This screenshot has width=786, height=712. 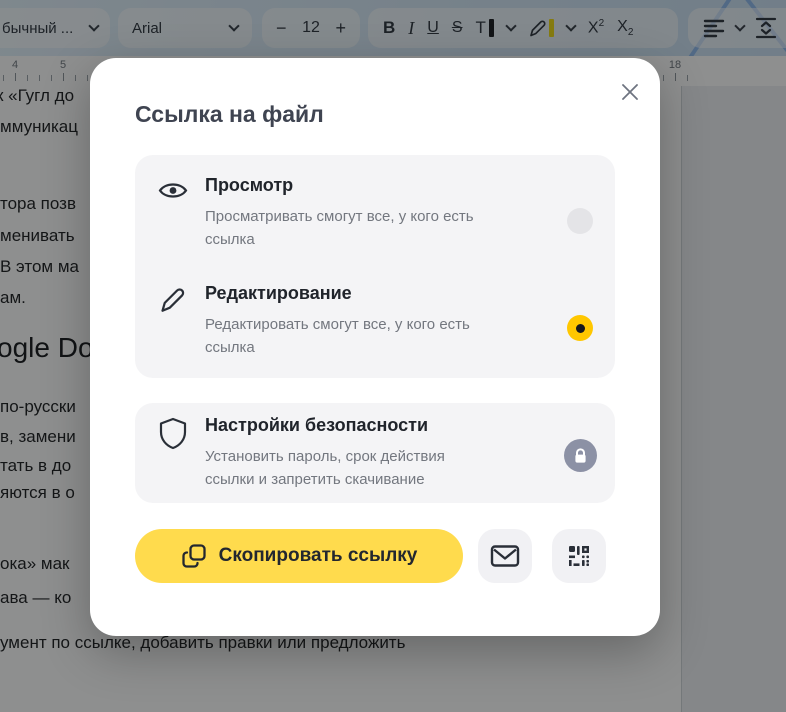 What do you see at coordinates (173, 190) in the screenshot?
I see `eye-icon` at bounding box center [173, 190].